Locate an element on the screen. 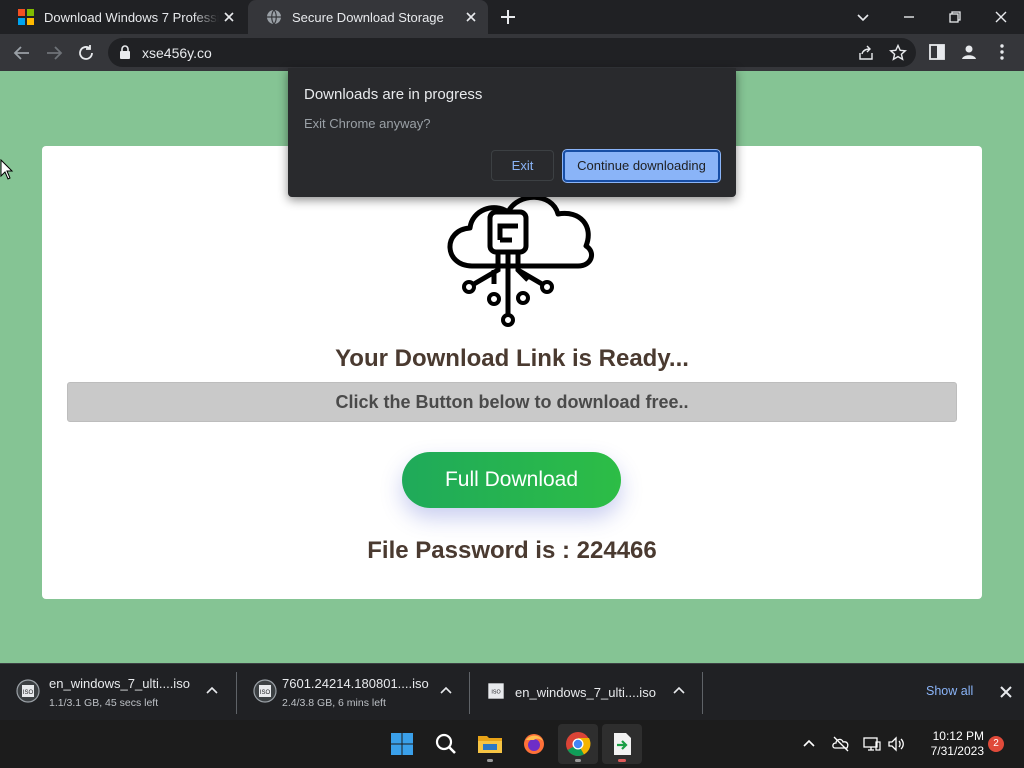 The image size is (1024, 768). close-window-icon is located at coordinates (1001, 17).